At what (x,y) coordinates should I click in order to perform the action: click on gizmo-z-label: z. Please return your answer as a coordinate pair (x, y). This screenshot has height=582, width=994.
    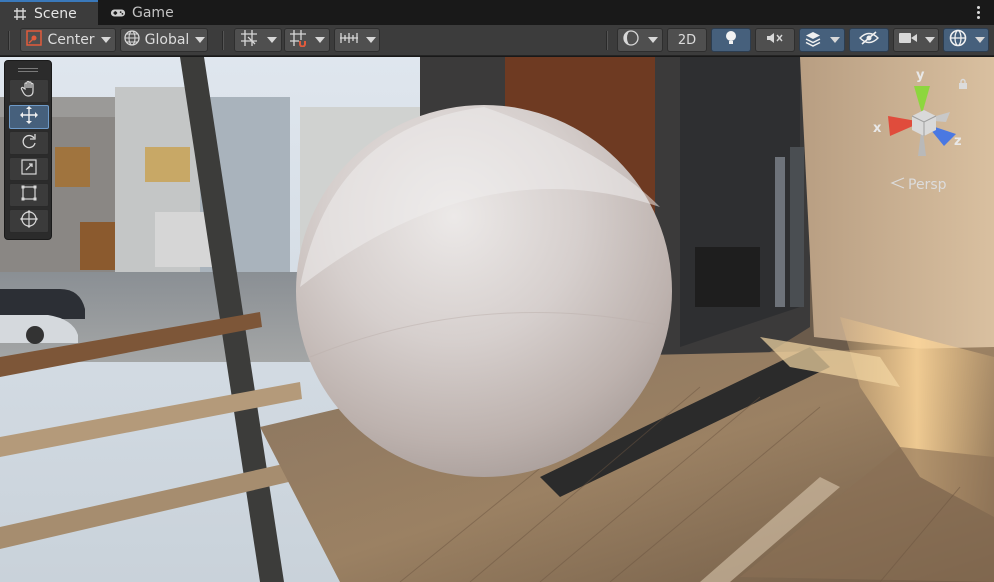
    Looking at the image, I should click on (958, 141).